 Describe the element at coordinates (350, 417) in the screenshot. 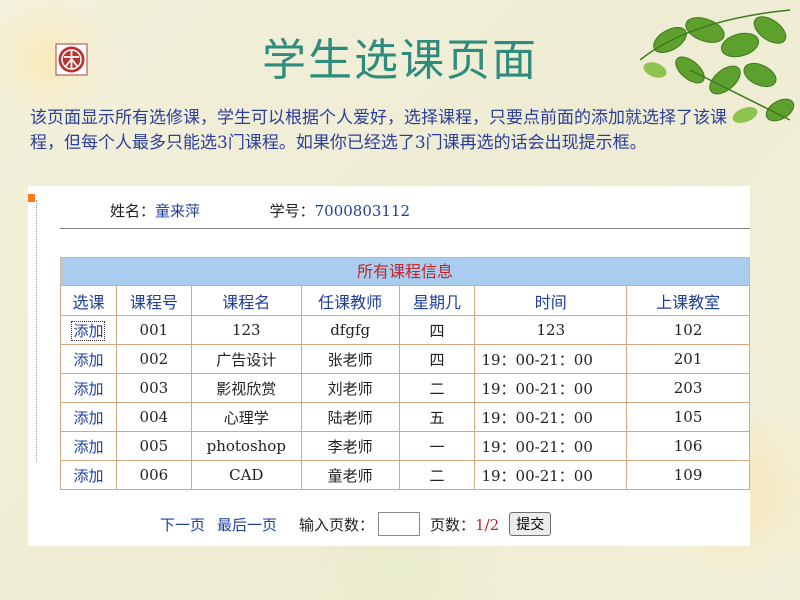

I see `course-teacher: 陆老师` at that location.